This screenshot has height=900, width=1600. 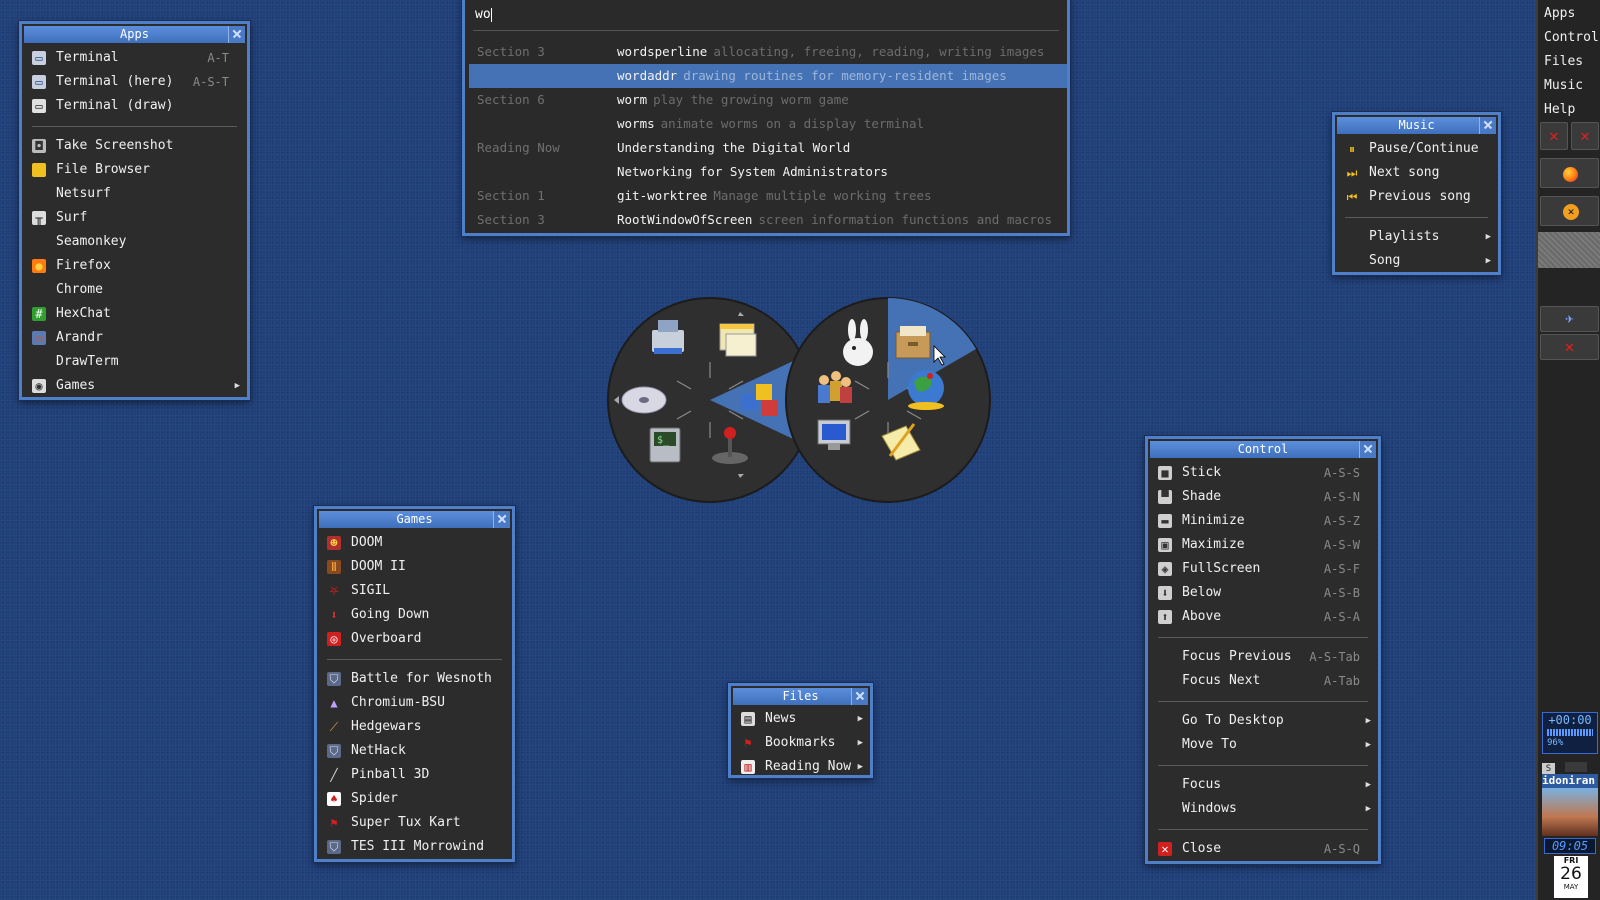 I want to click on music-item-song: Song ▶, so click(x=1416, y=261).